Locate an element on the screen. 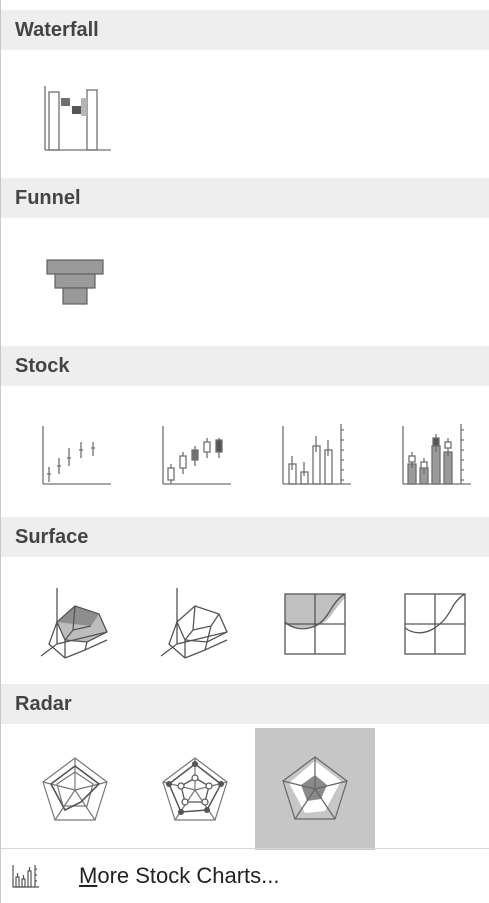  mnemonic-letter: M is located at coordinates (88, 875).